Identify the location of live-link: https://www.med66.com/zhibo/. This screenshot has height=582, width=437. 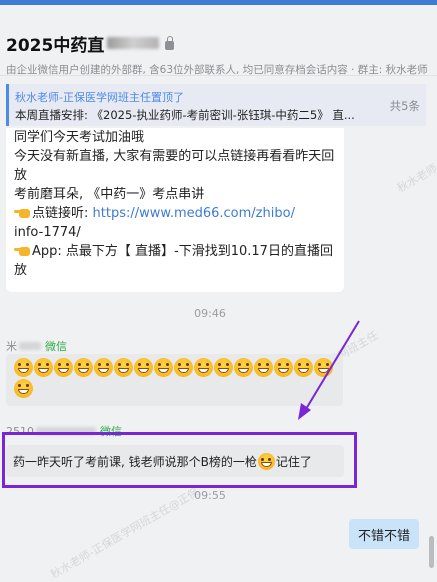
(194, 213).